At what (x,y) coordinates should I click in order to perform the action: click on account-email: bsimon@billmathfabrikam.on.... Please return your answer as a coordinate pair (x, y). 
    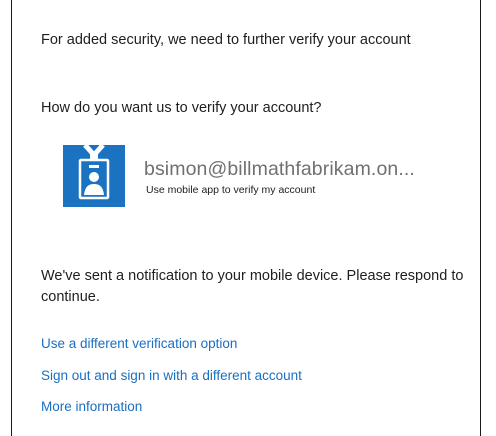
    Looking at the image, I should click on (279, 169).